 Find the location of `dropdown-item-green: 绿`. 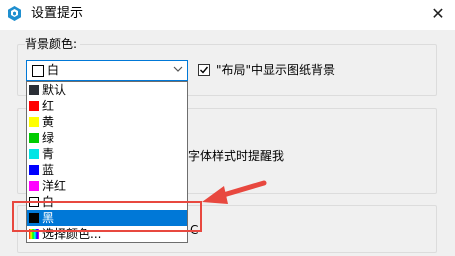

dropdown-item-green: 绿 is located at coordinates (107, 138).